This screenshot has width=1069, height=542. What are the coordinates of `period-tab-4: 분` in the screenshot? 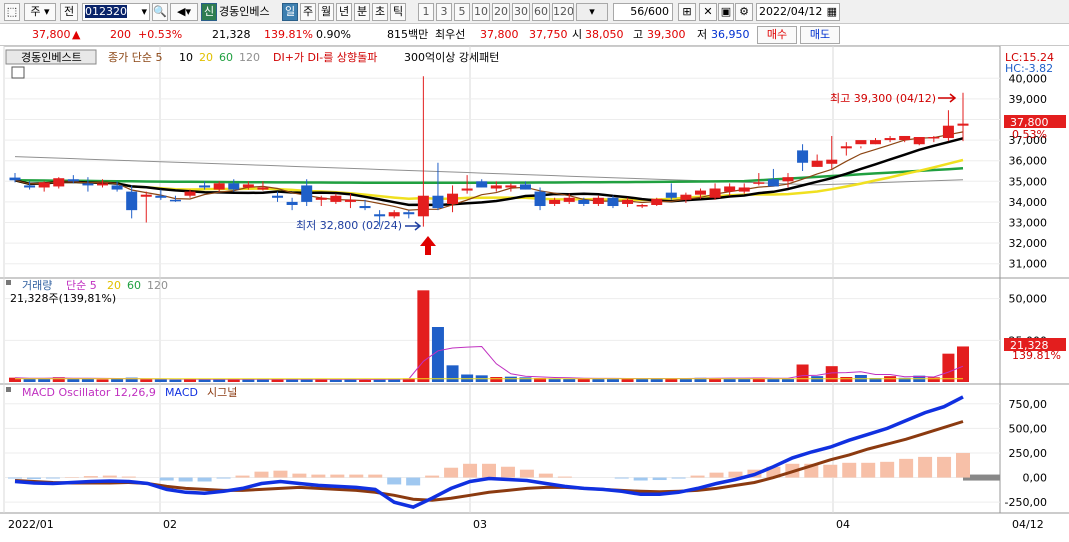 It's located at (362, 12).